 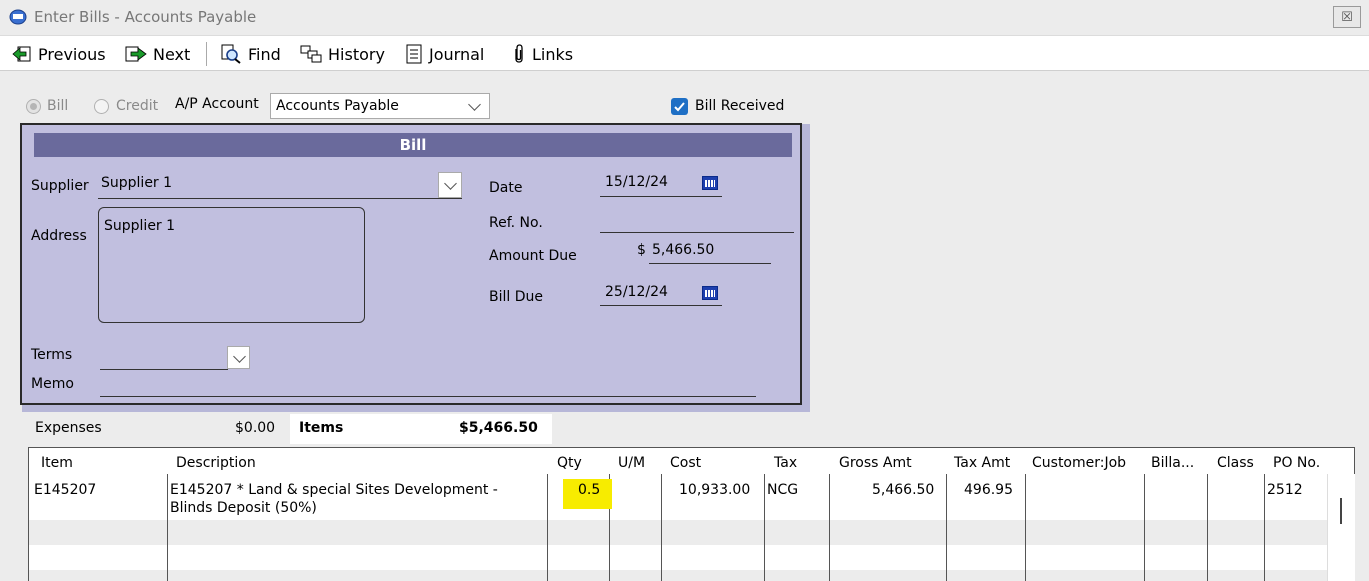 What do you see at coordinates (641, 250) in the screenshot?
I see `currency-symbol: $` at bounding box center [641, 250].